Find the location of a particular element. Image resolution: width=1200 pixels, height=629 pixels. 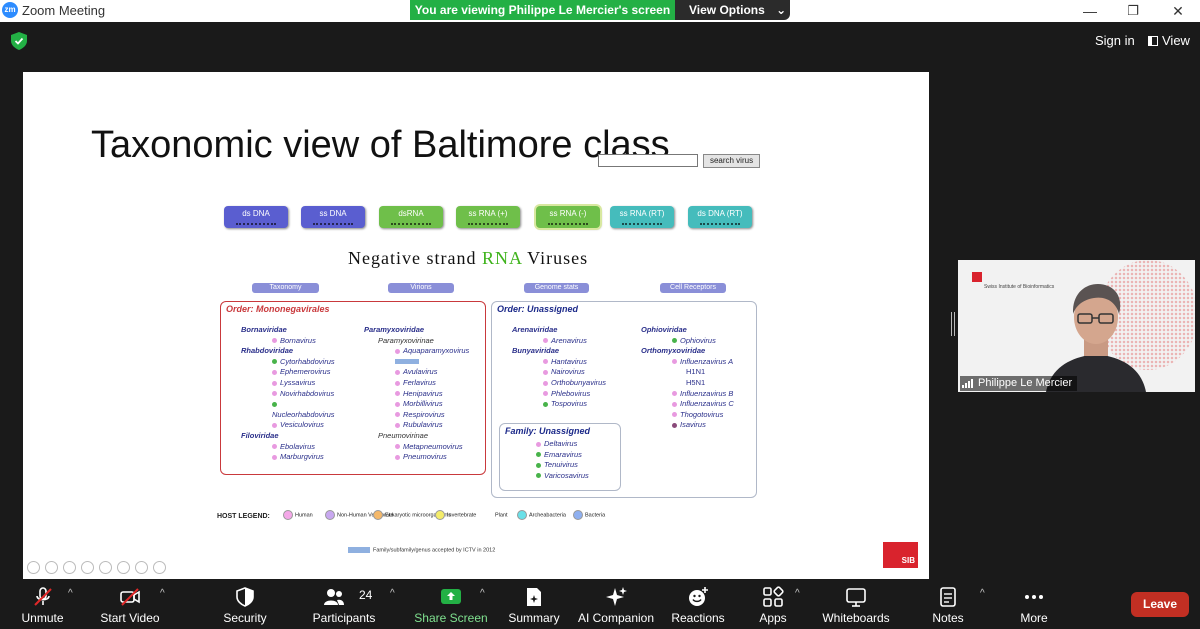

virus-genus: Influenzavirus A is located at coordinates (702, 361).